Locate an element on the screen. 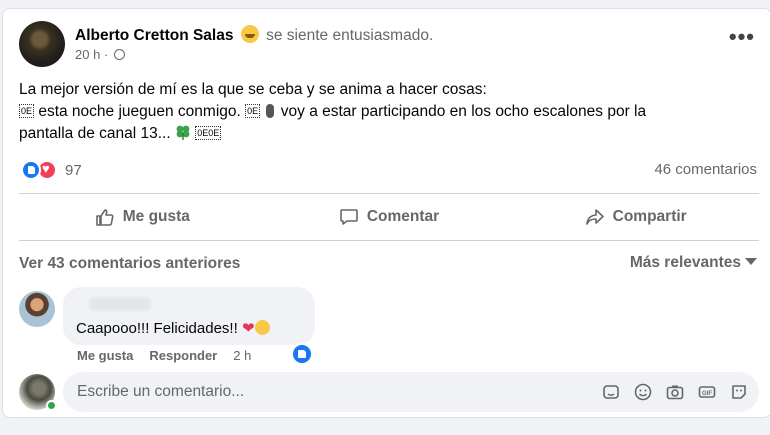 The width and height of the screenshot is (770, 435). comment-actions: Me gusta Responder 2 h is located at coordinates (164, 355).